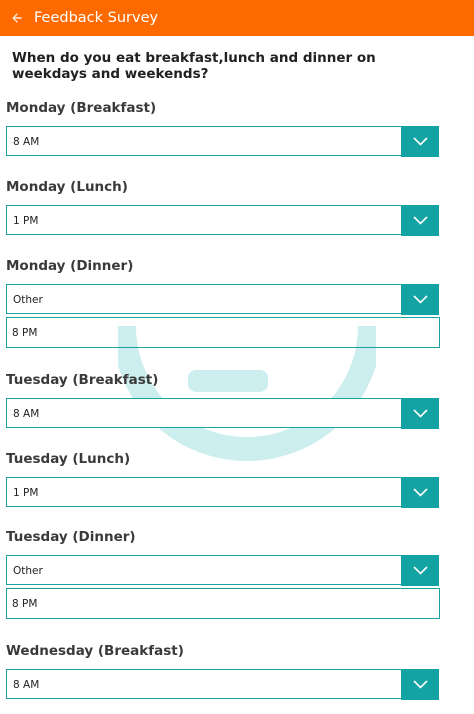 The width and height of the screenshot is (474, 714). I want to click on field-label-monday-lunch: Monday (Lunch), so click(67, 187).